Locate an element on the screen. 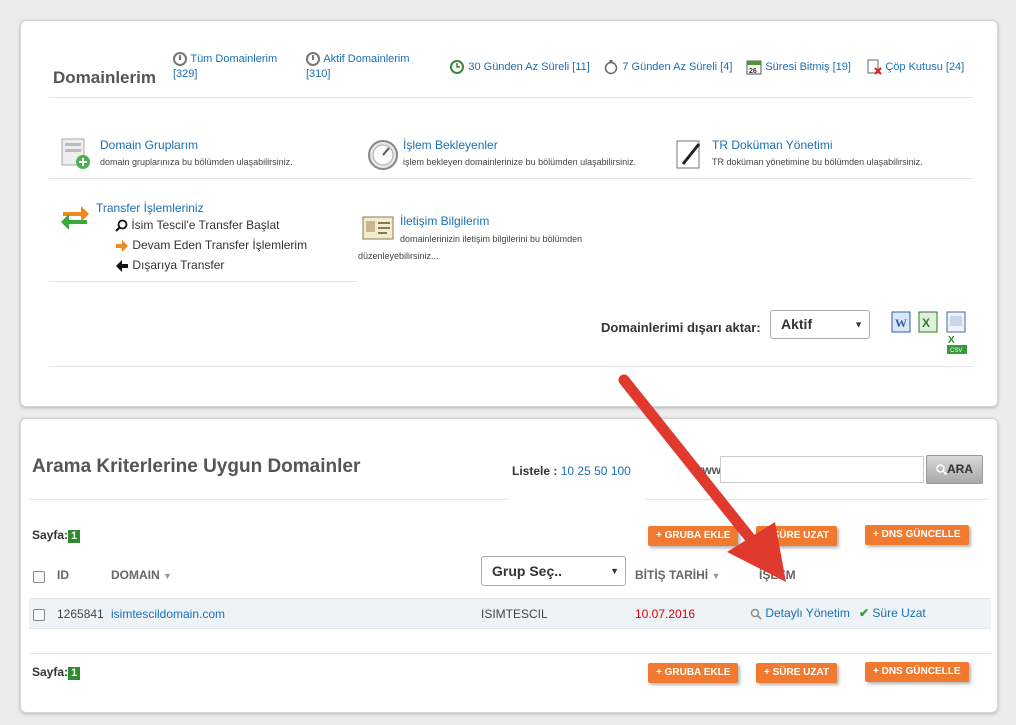 The height and width of the screenshot is (725, 1016). row-checkbox is located at coordinates (39, 615).